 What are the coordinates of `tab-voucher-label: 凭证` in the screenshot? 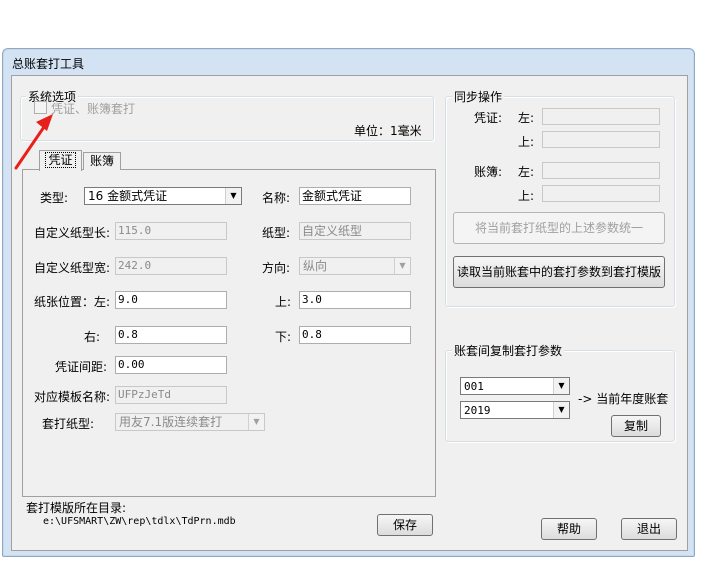 It's located at (60, 160).